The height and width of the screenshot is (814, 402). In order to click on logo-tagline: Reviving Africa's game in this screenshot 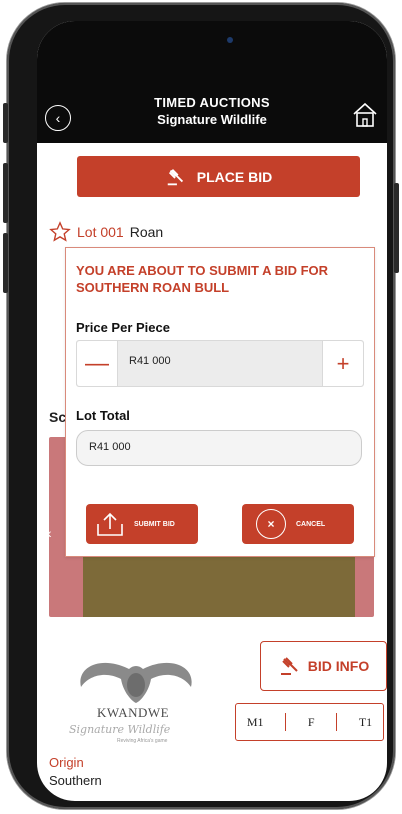, I will do `click(142, 741)`.